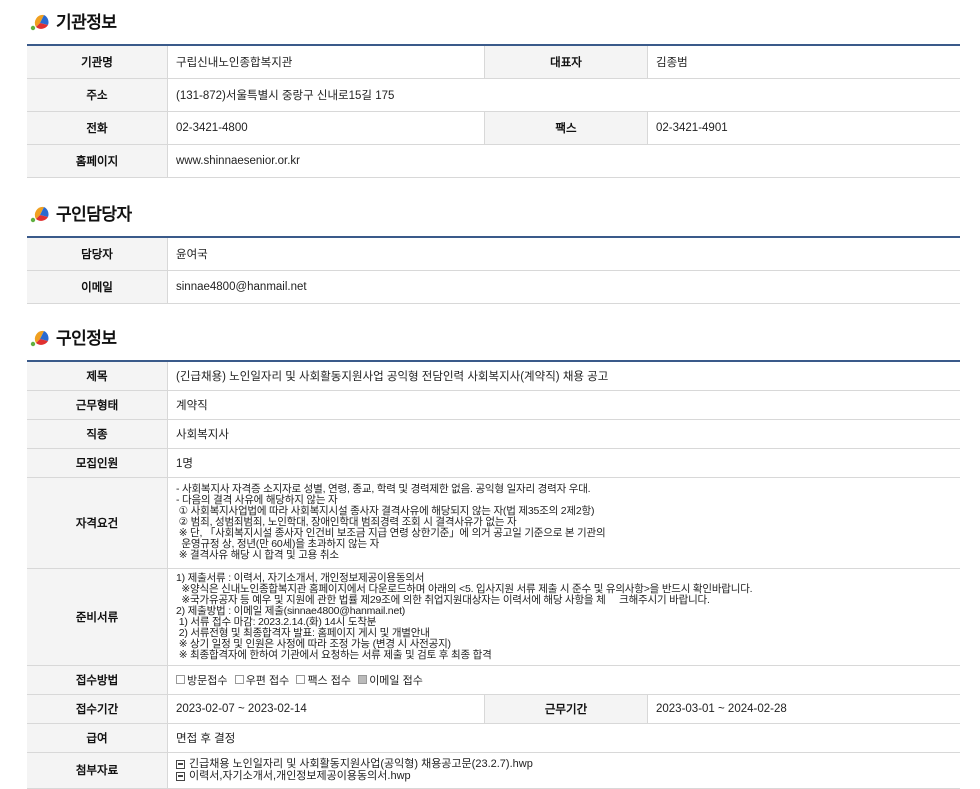 The height and width of the screenshot is (789, 980). I want to click on section-heading: 구인담당자, so click(94, 215).